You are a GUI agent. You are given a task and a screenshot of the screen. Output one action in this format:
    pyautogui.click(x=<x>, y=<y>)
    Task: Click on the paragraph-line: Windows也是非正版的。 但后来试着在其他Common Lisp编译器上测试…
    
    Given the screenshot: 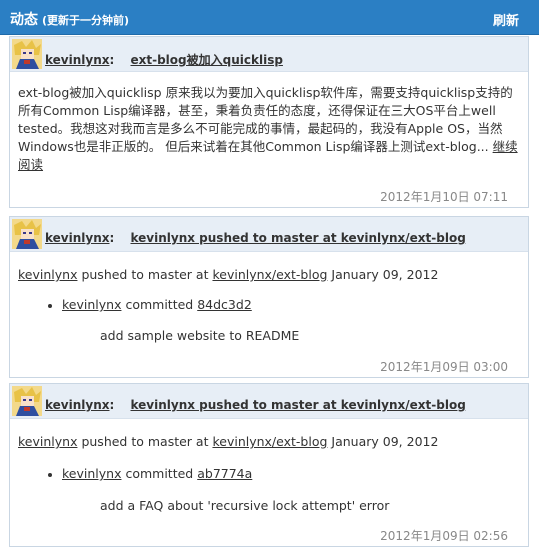 What is the action you would take?
    pyautogui.click(x=255, y=146)
    